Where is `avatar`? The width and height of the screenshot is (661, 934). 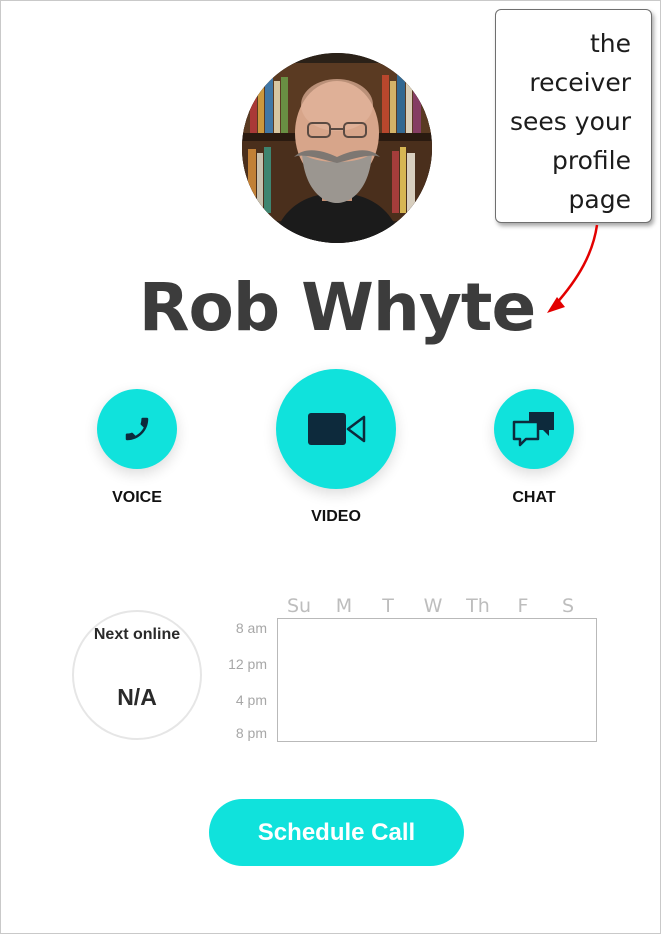 avatar is located at coordinates (337, 148).